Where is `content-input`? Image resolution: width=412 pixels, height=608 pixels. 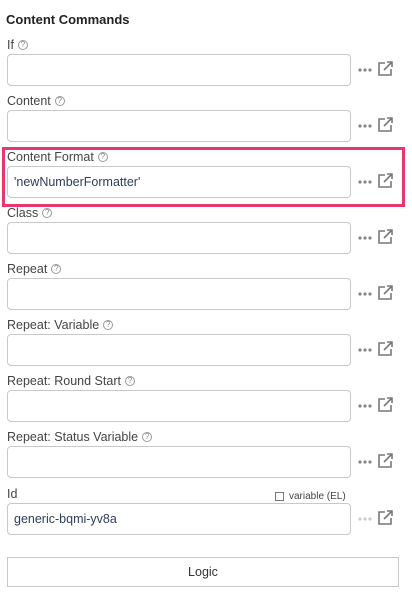 content-input is located at coordinates (179, 126).